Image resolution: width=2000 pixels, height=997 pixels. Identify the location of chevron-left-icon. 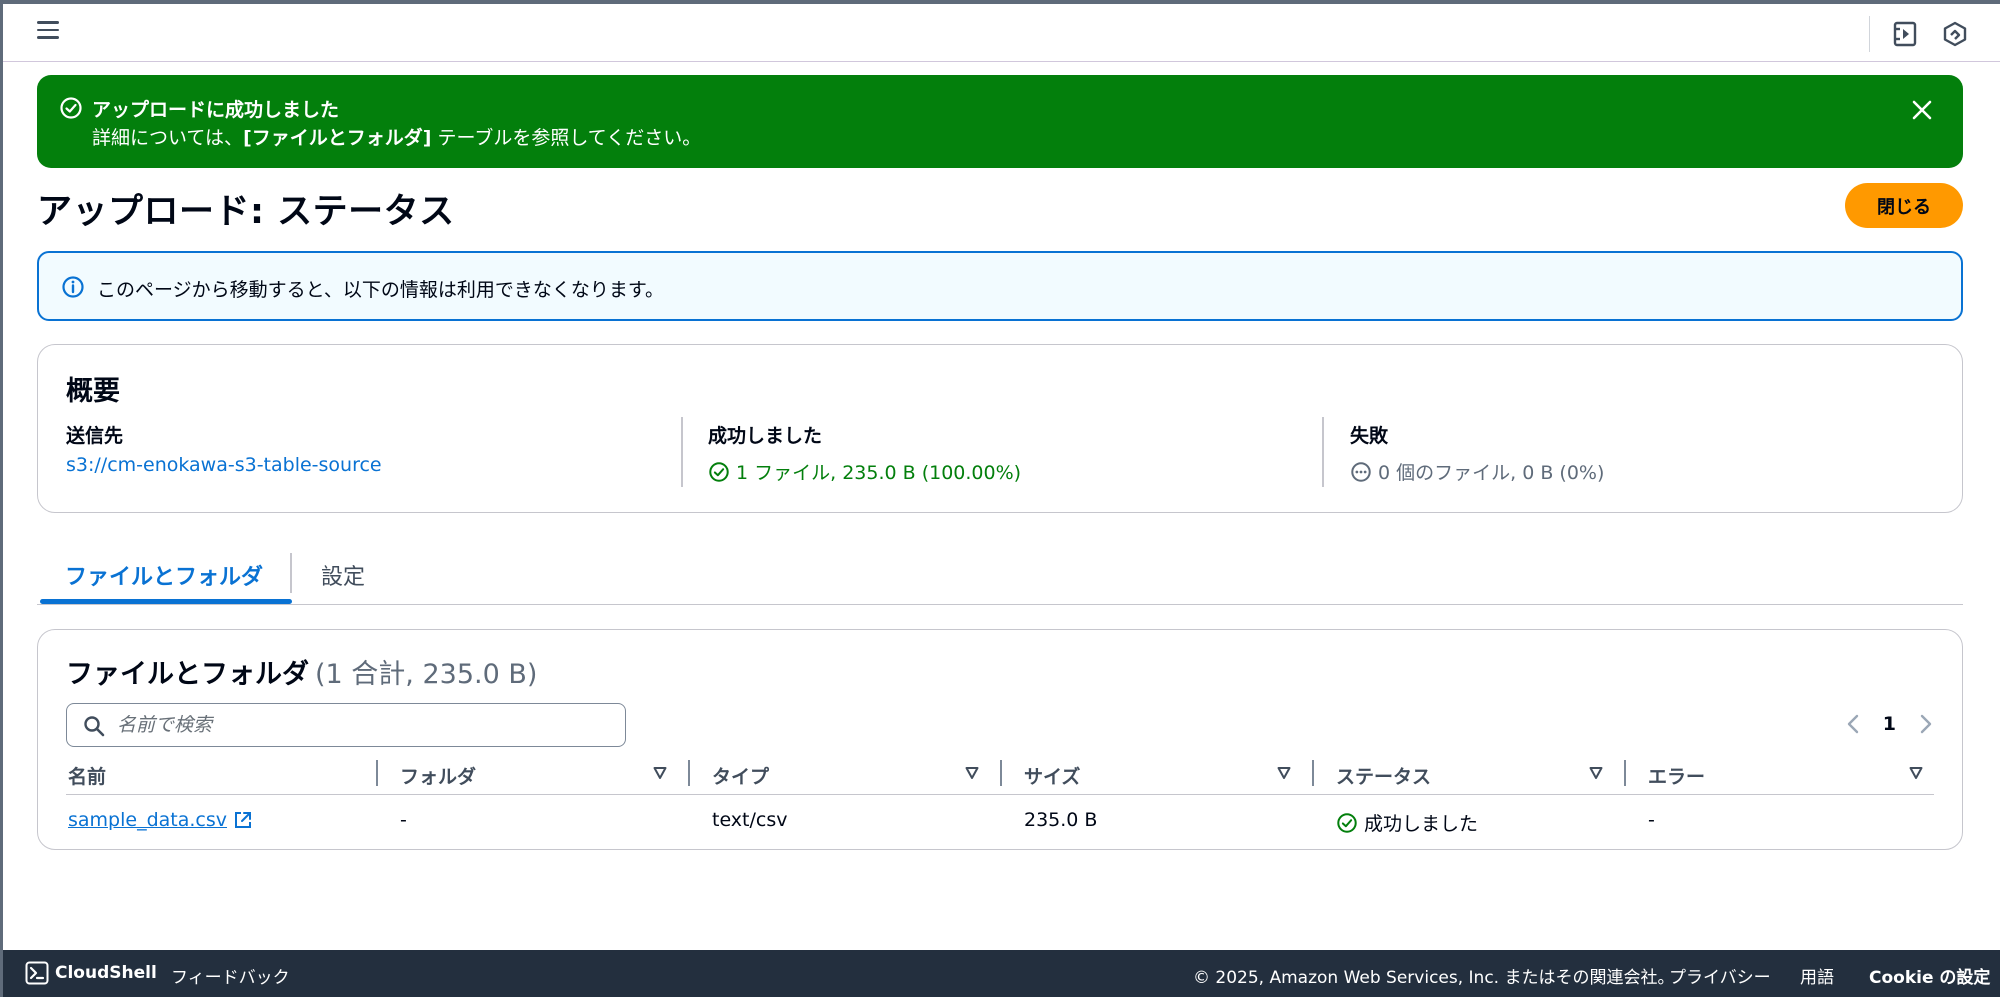
(1853, 724).